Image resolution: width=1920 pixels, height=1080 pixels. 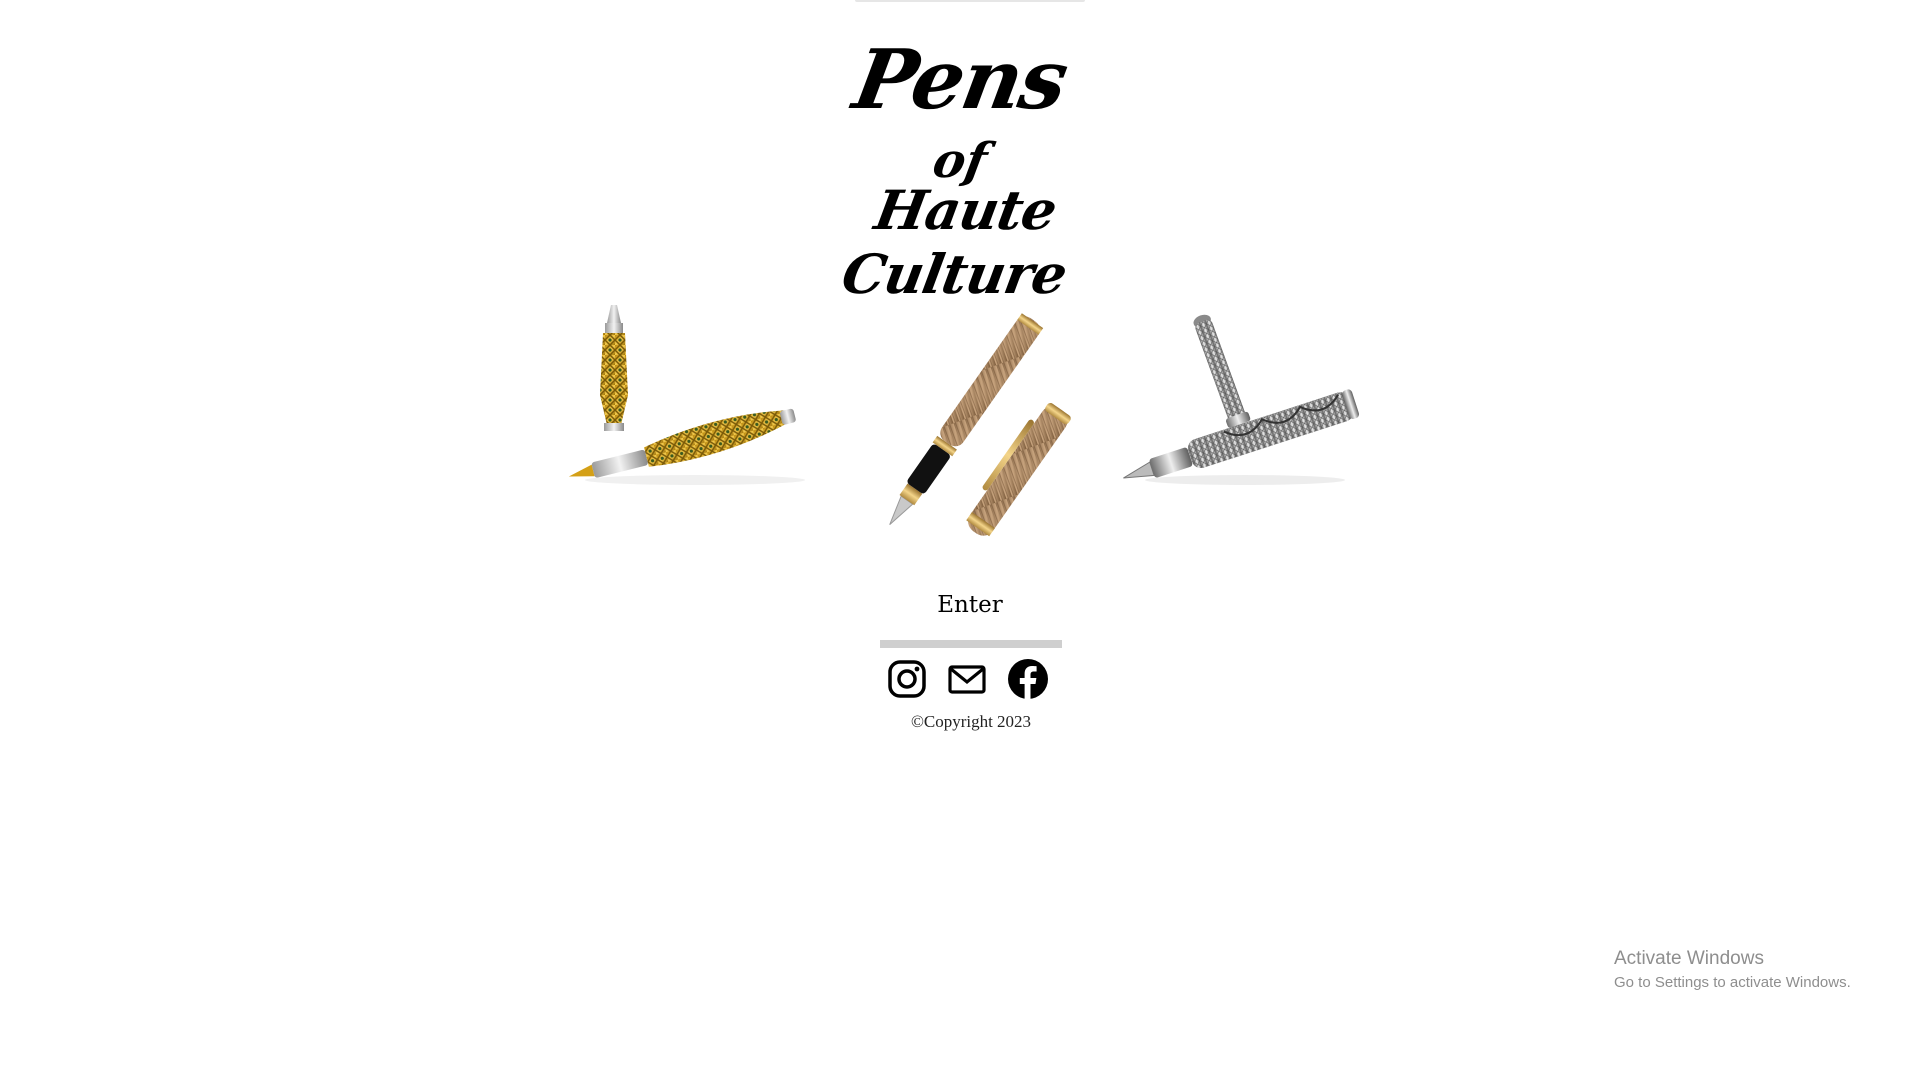 What do you see at coordinates (1732, 982) in the screenshot?
I see `activate-windows-subtitle: Go to Settings to activate Windows.` at bounding box center [1732, 982].